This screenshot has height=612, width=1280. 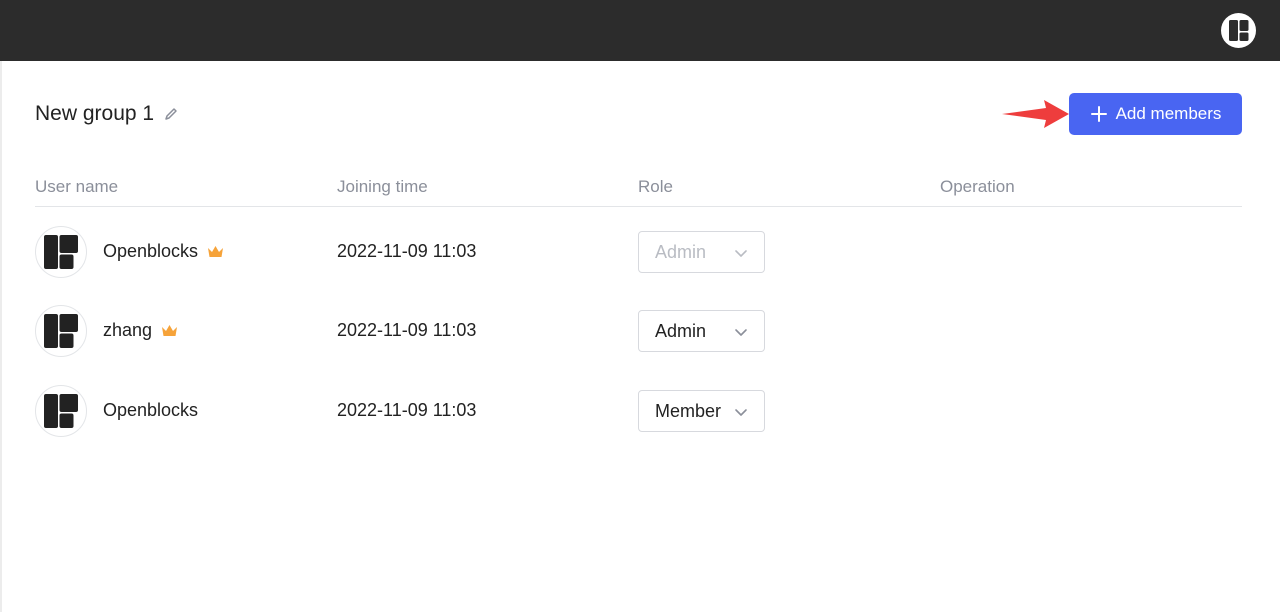 I want to click on add-members-button: Add members, so click(x=1155, y=114).